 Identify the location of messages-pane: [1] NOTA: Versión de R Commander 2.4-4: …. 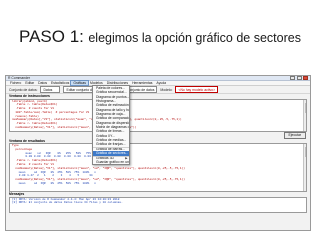
(158, 204).